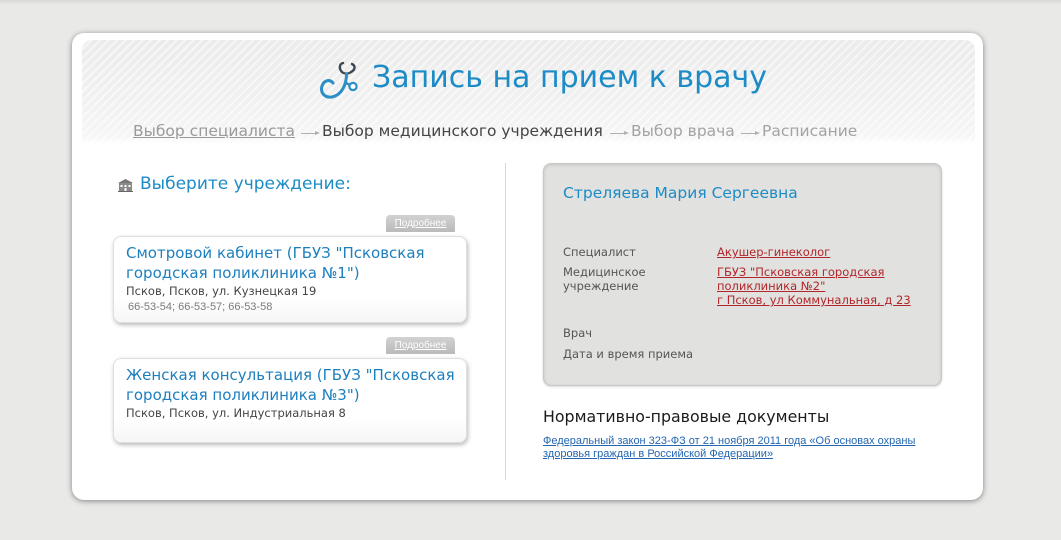 This screenshot has width=1061, height=540. Describe the element at coordinates (604, 279) in the screenshot. I see `institution-label: Медицинское учреждение` at that location.